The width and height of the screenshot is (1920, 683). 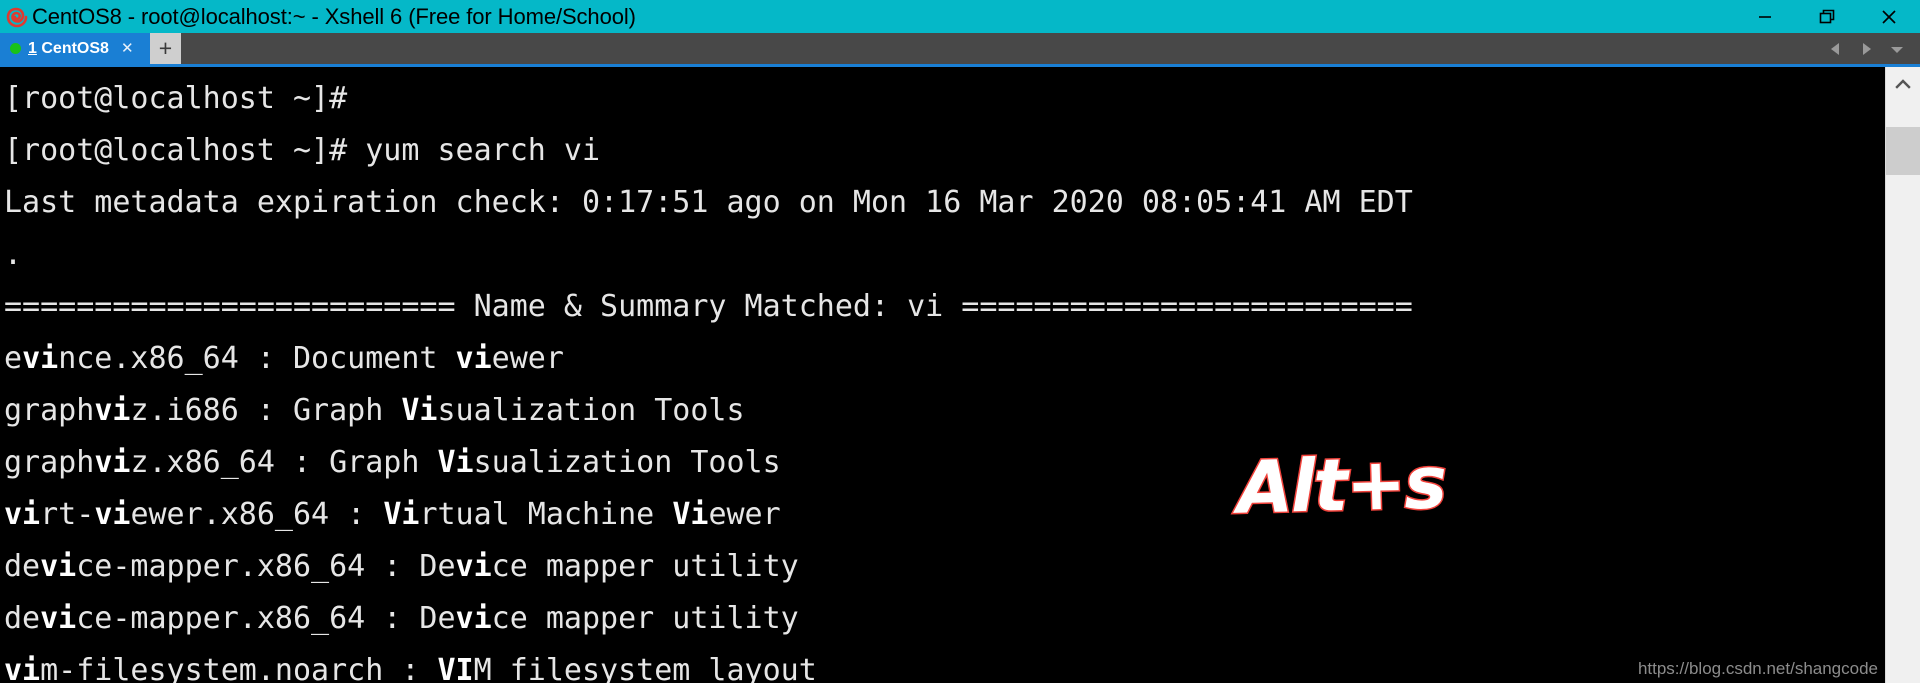 What do you see at coordinates (127, 48) in the screenshot?
I see `tab-close-icon: ✕` at bounding box center [127, 48].